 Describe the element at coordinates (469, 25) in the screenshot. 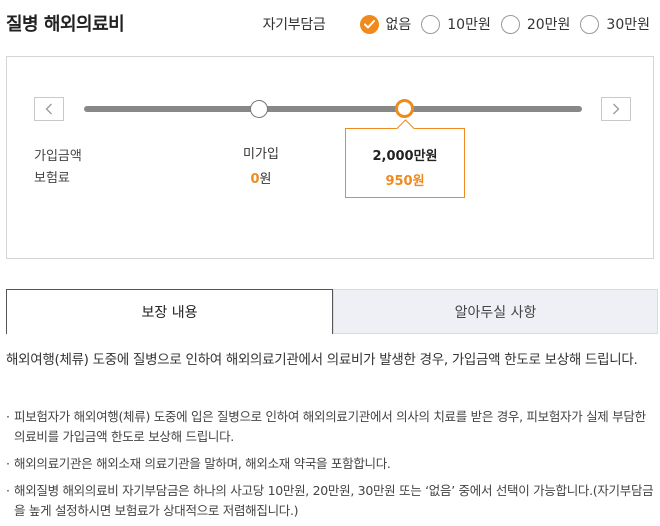

I see `deductible-option-label: 10만원` at that location.